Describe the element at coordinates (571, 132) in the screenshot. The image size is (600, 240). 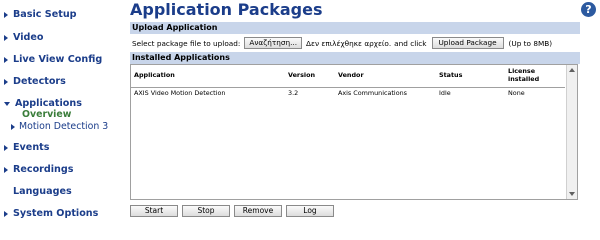
I see `table-scrollbar` at that location.